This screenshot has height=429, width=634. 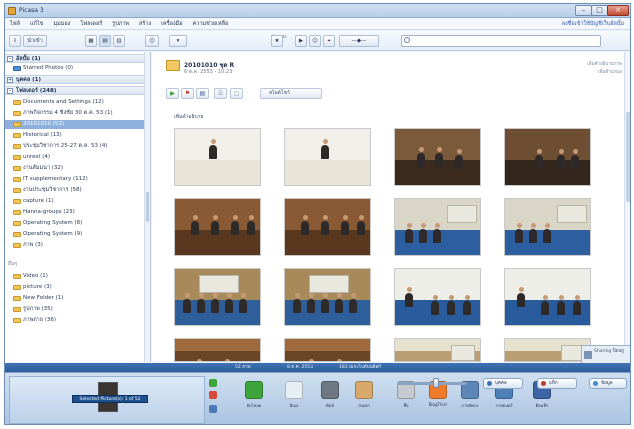 What do you see at coordinates (75, 113) in the screenshot?
I see `folder-item: ภาพกิจกรรม 4 ชิงชัย 30 ต.ค. 53 (1)` at bounding box center [75, 113].